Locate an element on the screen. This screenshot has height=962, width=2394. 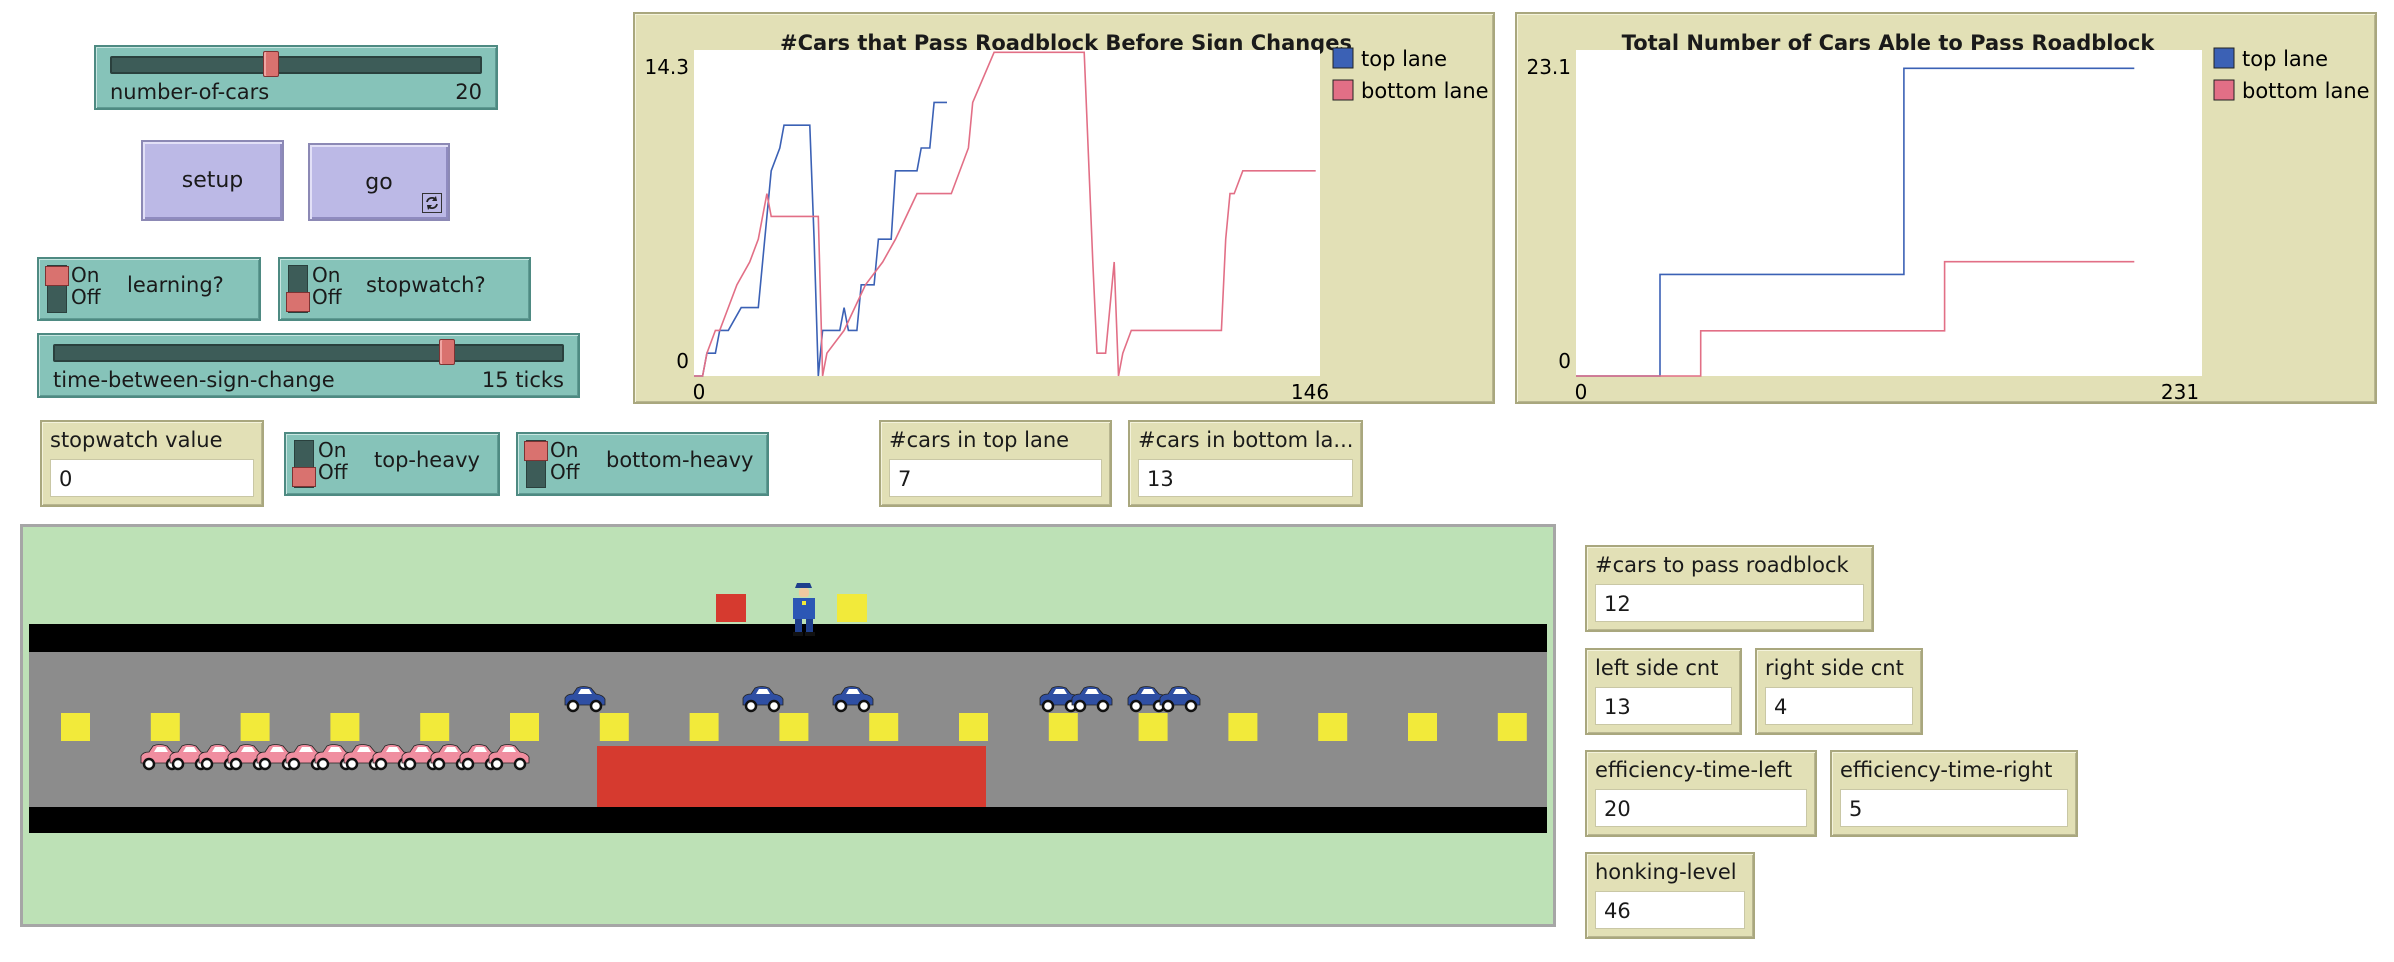
setup-button: setup is located at coordinates (212, 180).